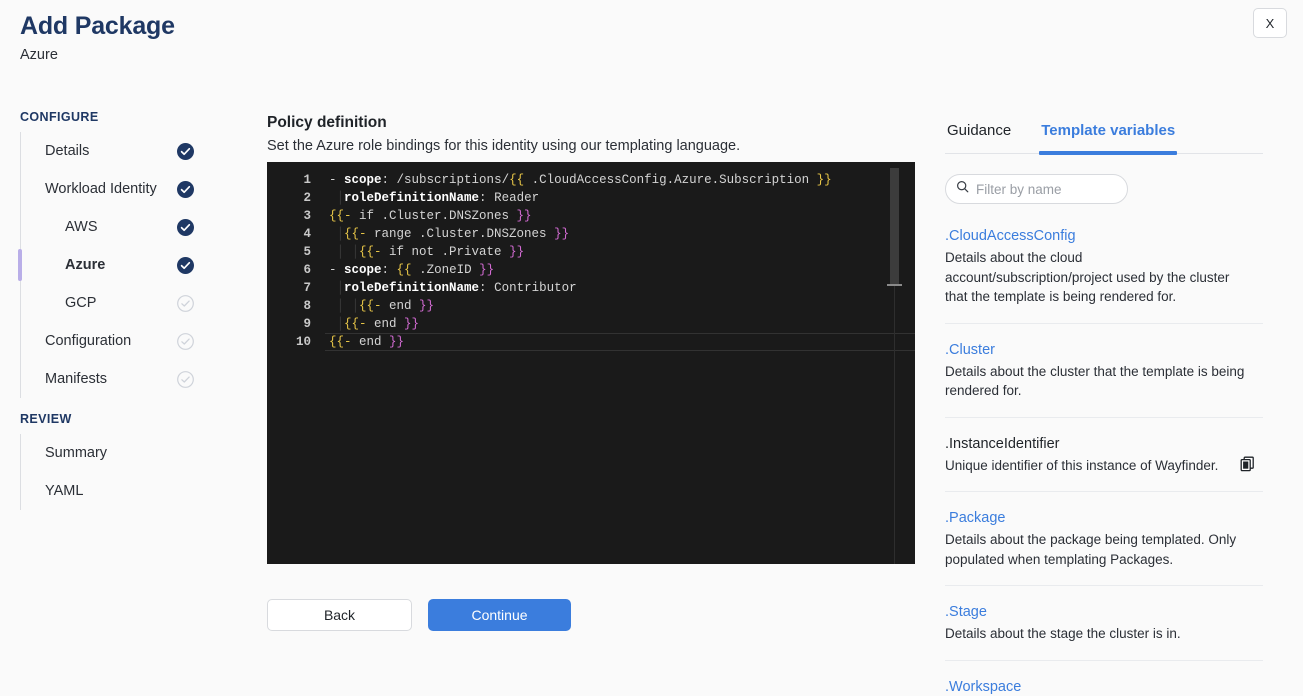 The width and height of the screenshot is (1303, 696). I want to click on sidebar-item-details: Details, so click(130, 151).